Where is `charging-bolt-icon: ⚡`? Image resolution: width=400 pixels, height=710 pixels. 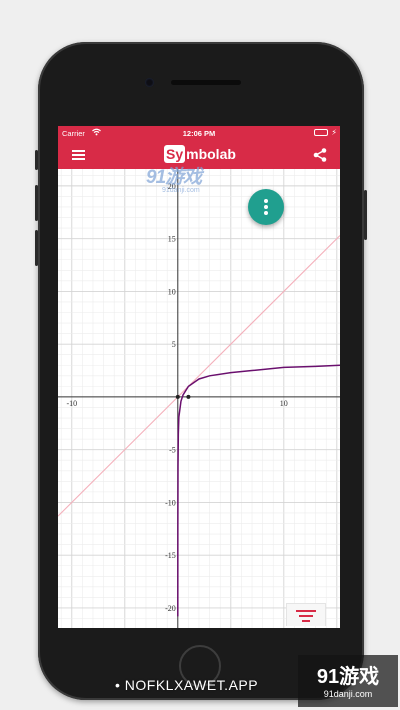 charging-bolt-icon: ⚡ is located at coordinates (334, 132).